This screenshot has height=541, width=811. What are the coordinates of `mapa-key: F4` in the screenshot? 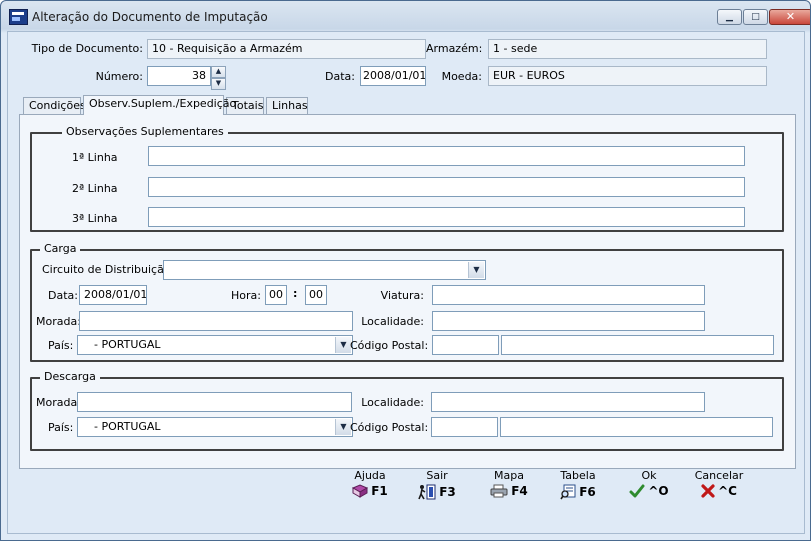 It's located at (519, 491).